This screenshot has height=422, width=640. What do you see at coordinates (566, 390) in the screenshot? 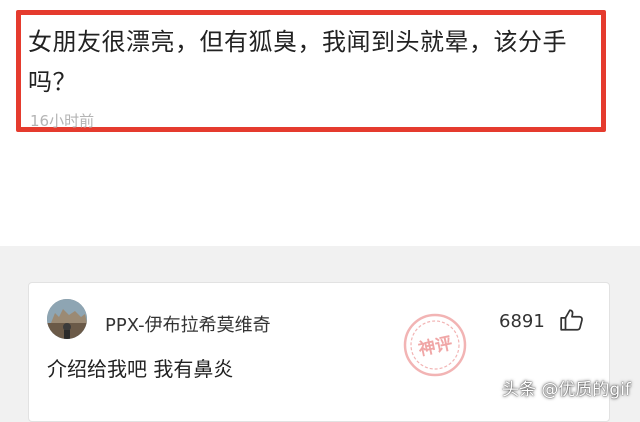
I see `watermark: 头条 @优质的gif` at bounding box center [566, 390].